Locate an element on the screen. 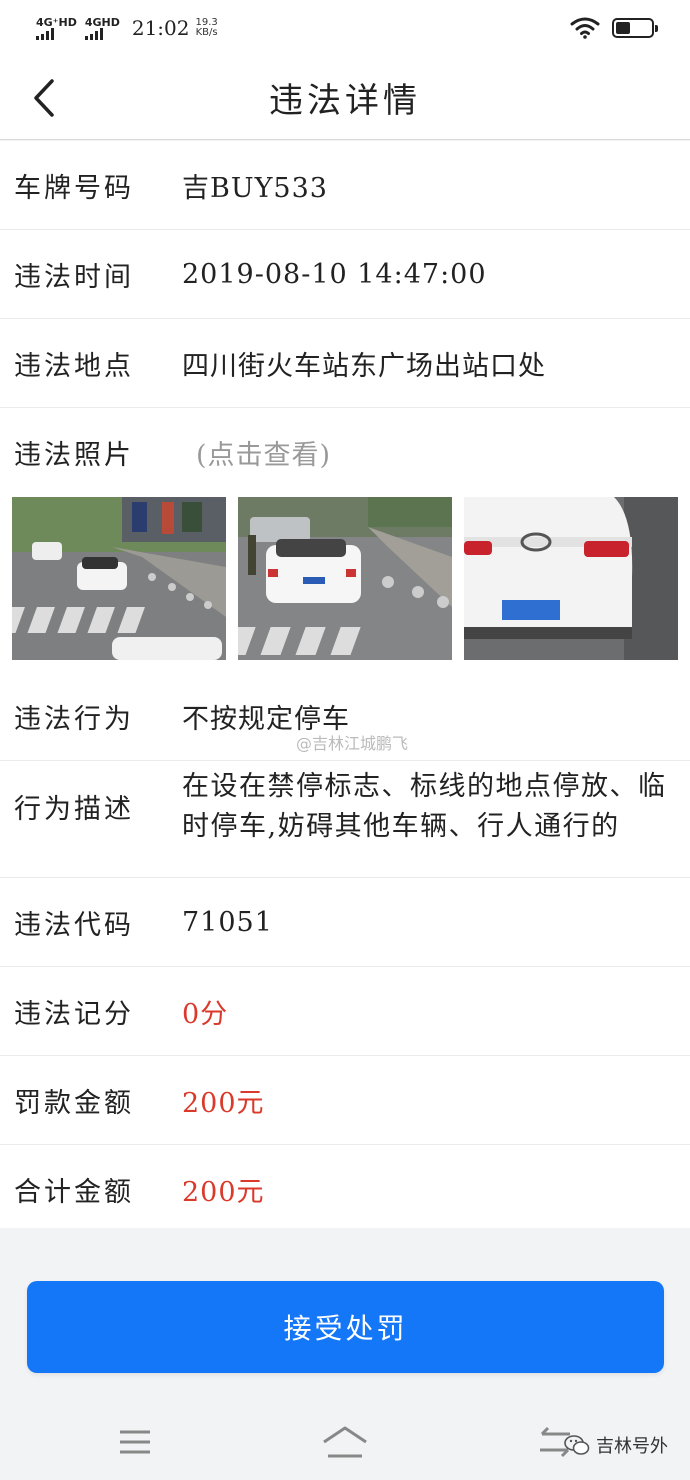  accept-penalty-button: 接受处罚 is located at coordinates (345, 1327).